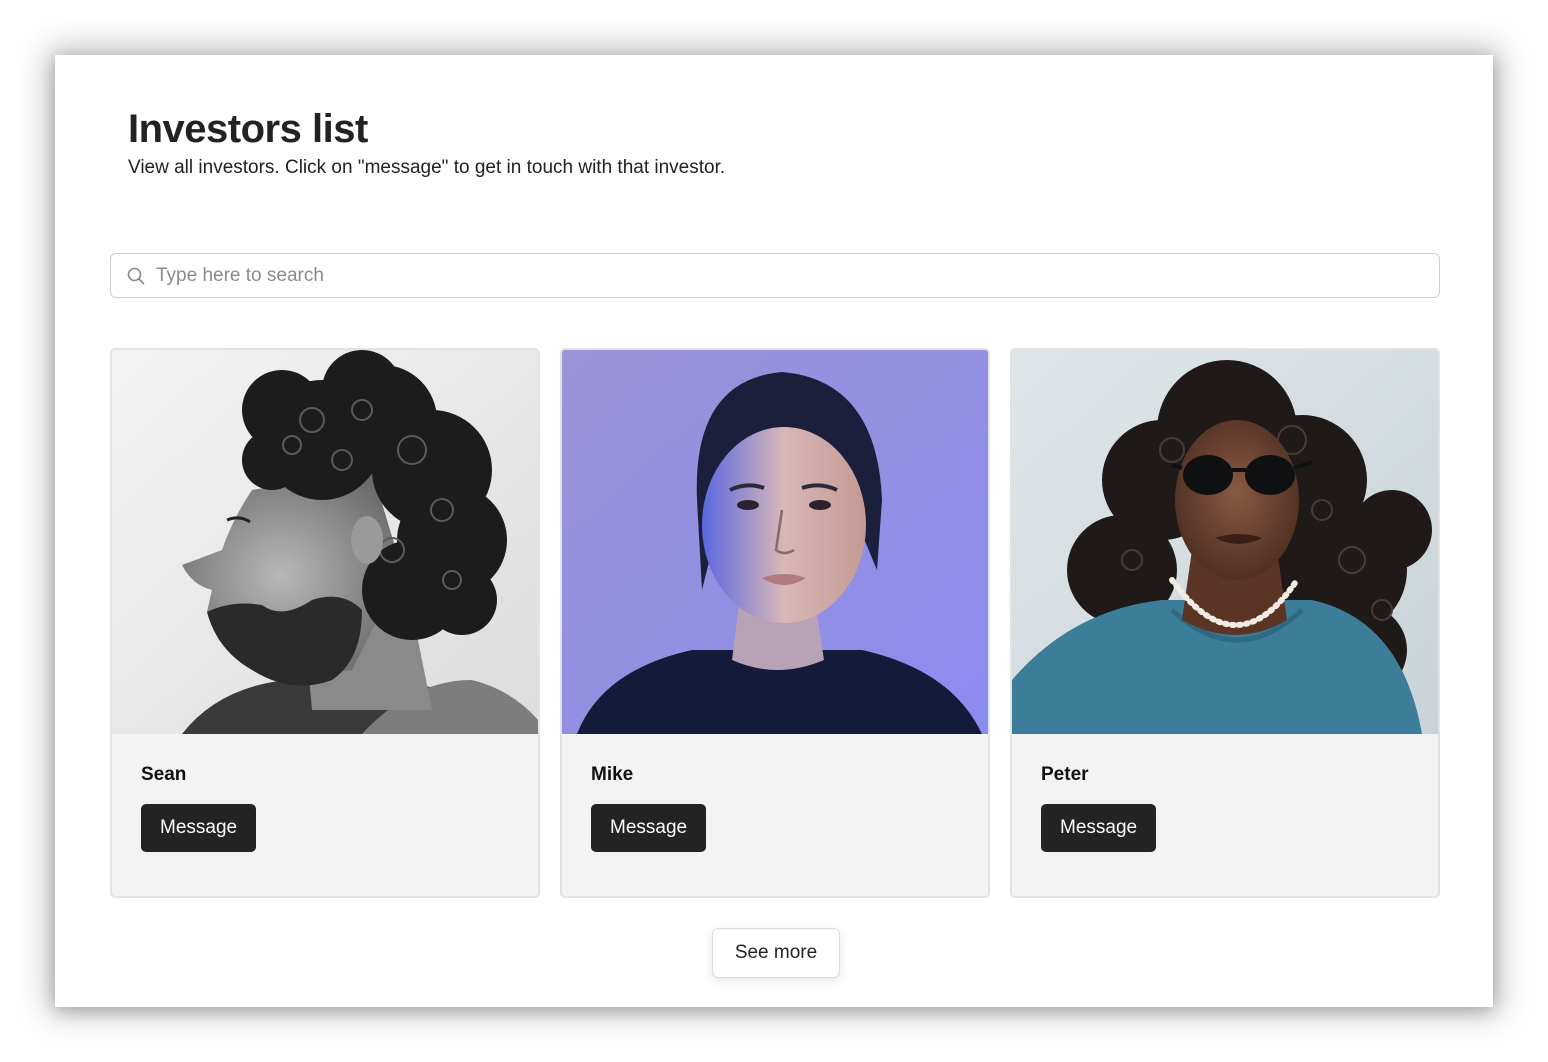 The height and width of the screenshot is (1062, 1548). I want to click on investor-card: Peter Message, so click(1225, 623).